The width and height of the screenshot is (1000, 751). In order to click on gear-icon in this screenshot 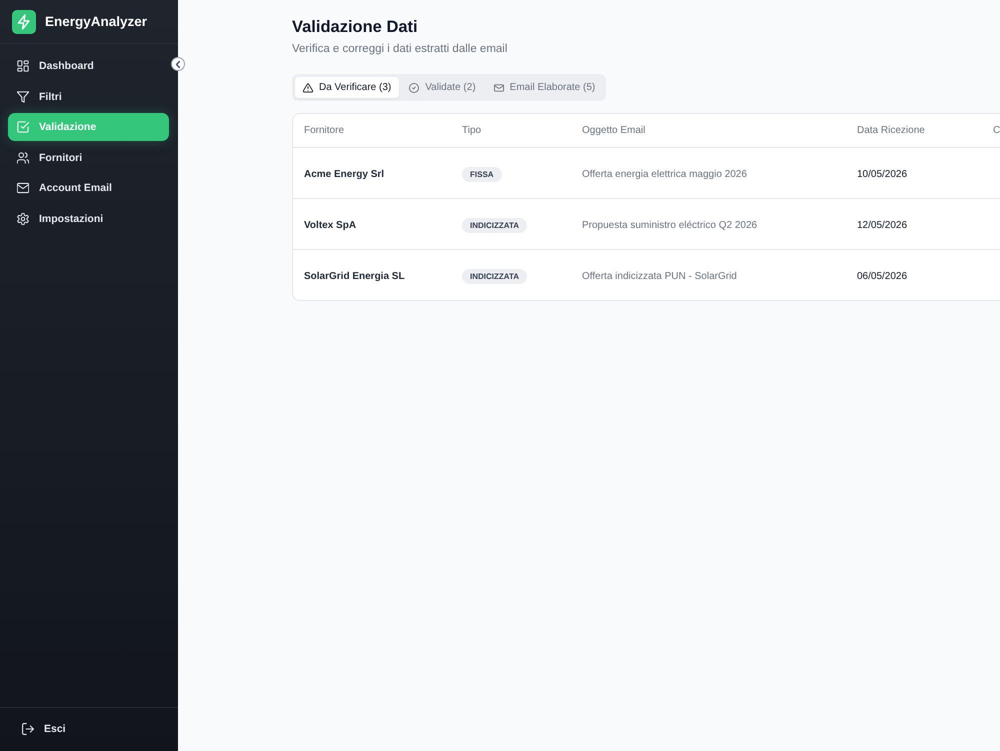, I will do `click(23, 218)`.